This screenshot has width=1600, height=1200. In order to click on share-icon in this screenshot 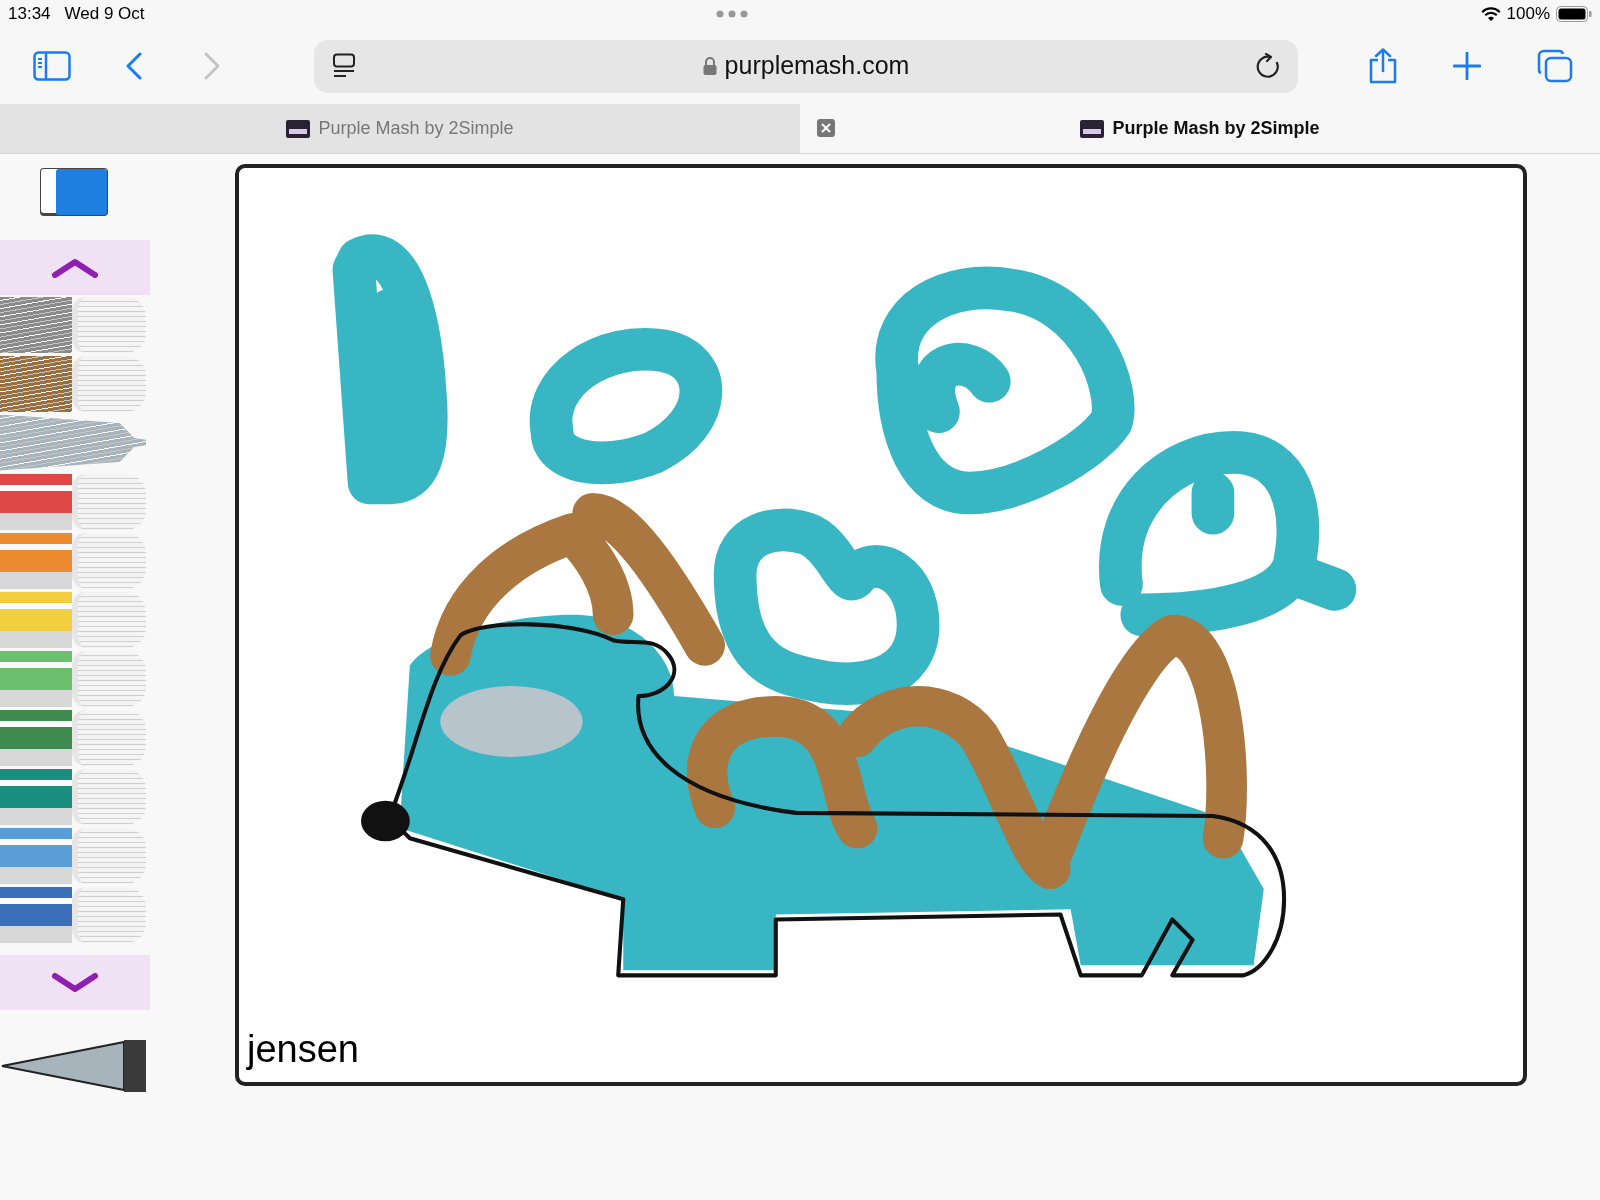, I will do `click(1383, 66)`.